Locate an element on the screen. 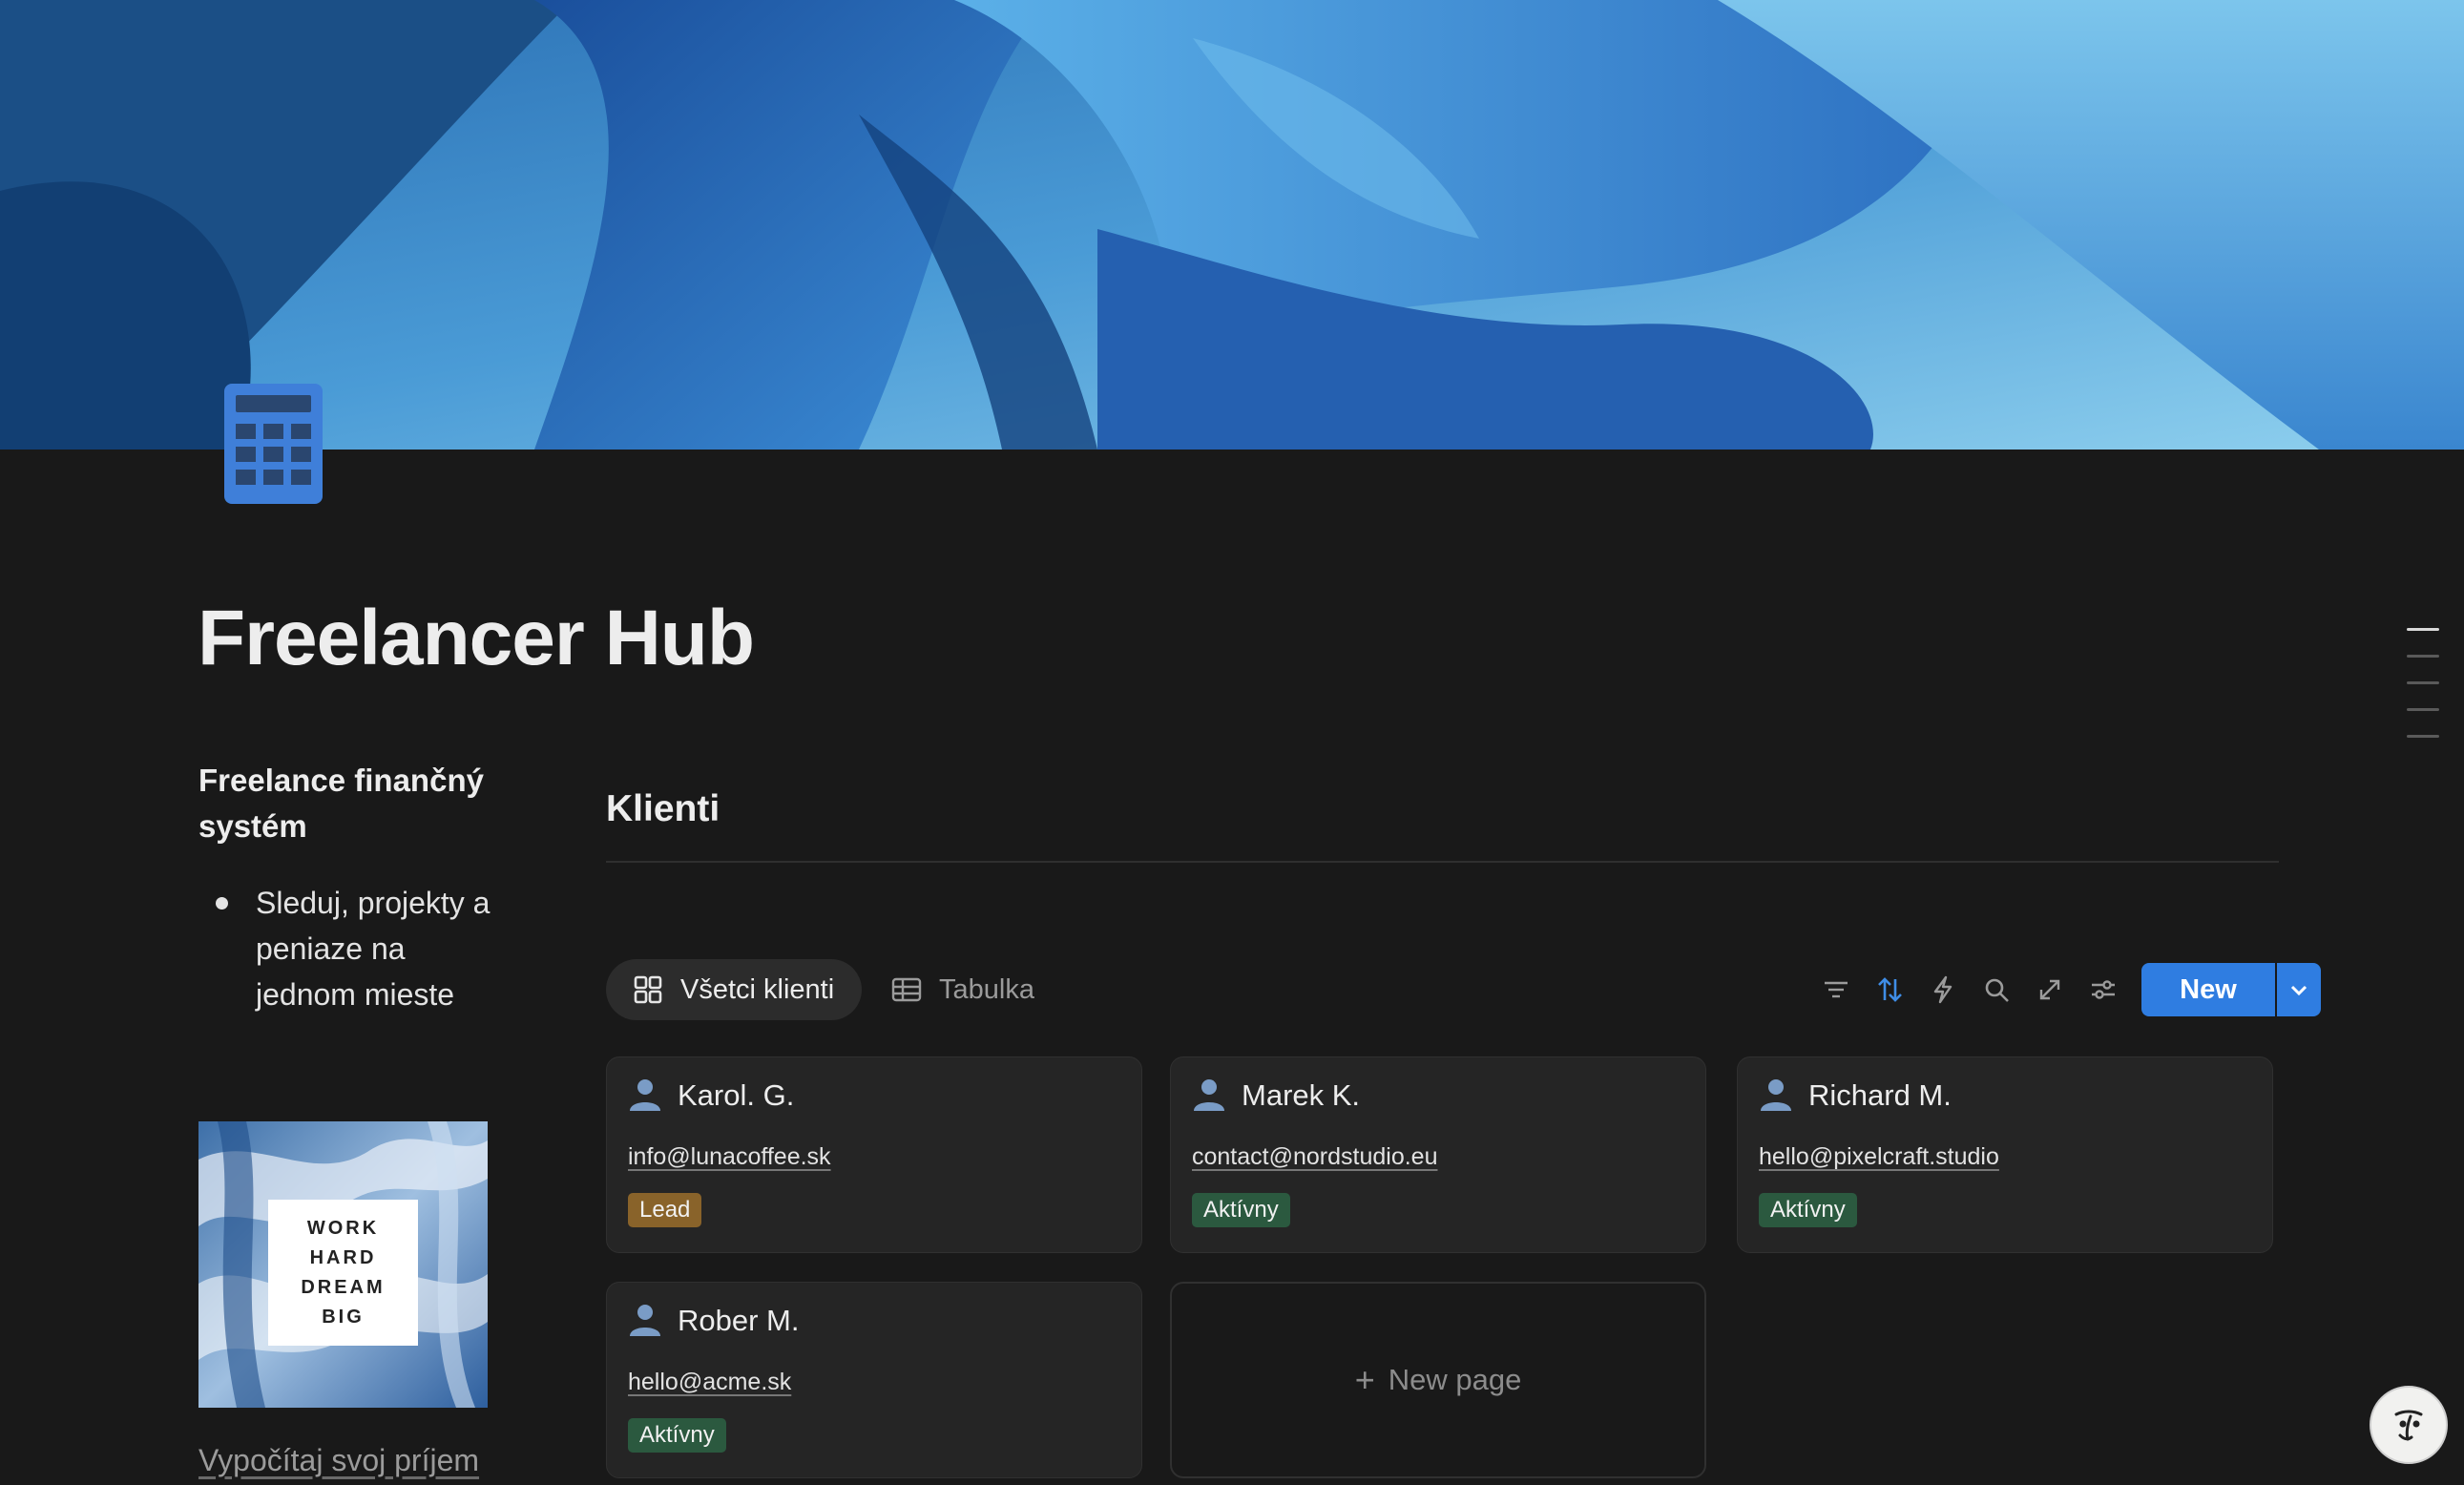  page-title: Freelancer Hub is located at coordinates (477, 638).